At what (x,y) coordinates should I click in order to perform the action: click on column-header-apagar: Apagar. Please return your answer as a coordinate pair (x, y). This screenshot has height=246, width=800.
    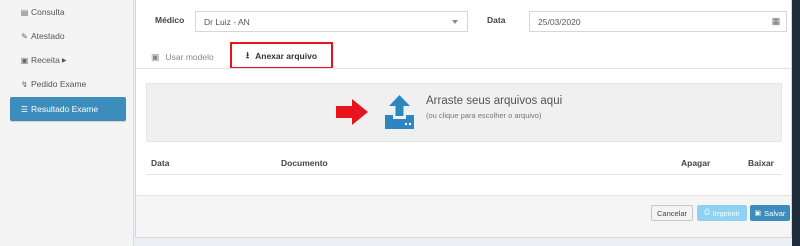
    Looking at the image, I should click on (696, 163).